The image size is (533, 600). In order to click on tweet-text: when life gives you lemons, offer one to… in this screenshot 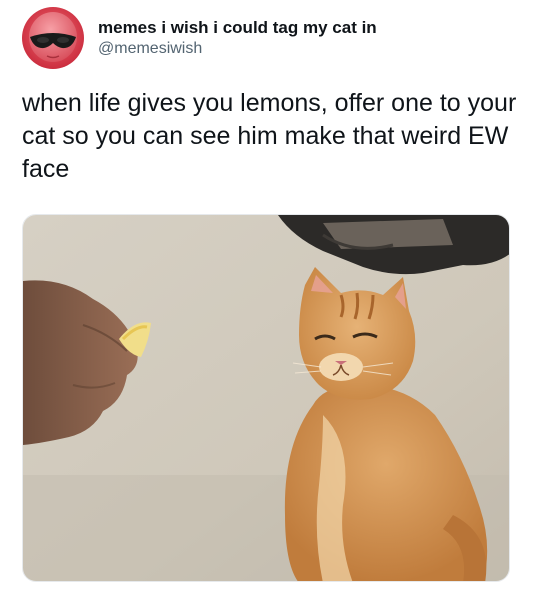, I will do `click(269, 136)`.